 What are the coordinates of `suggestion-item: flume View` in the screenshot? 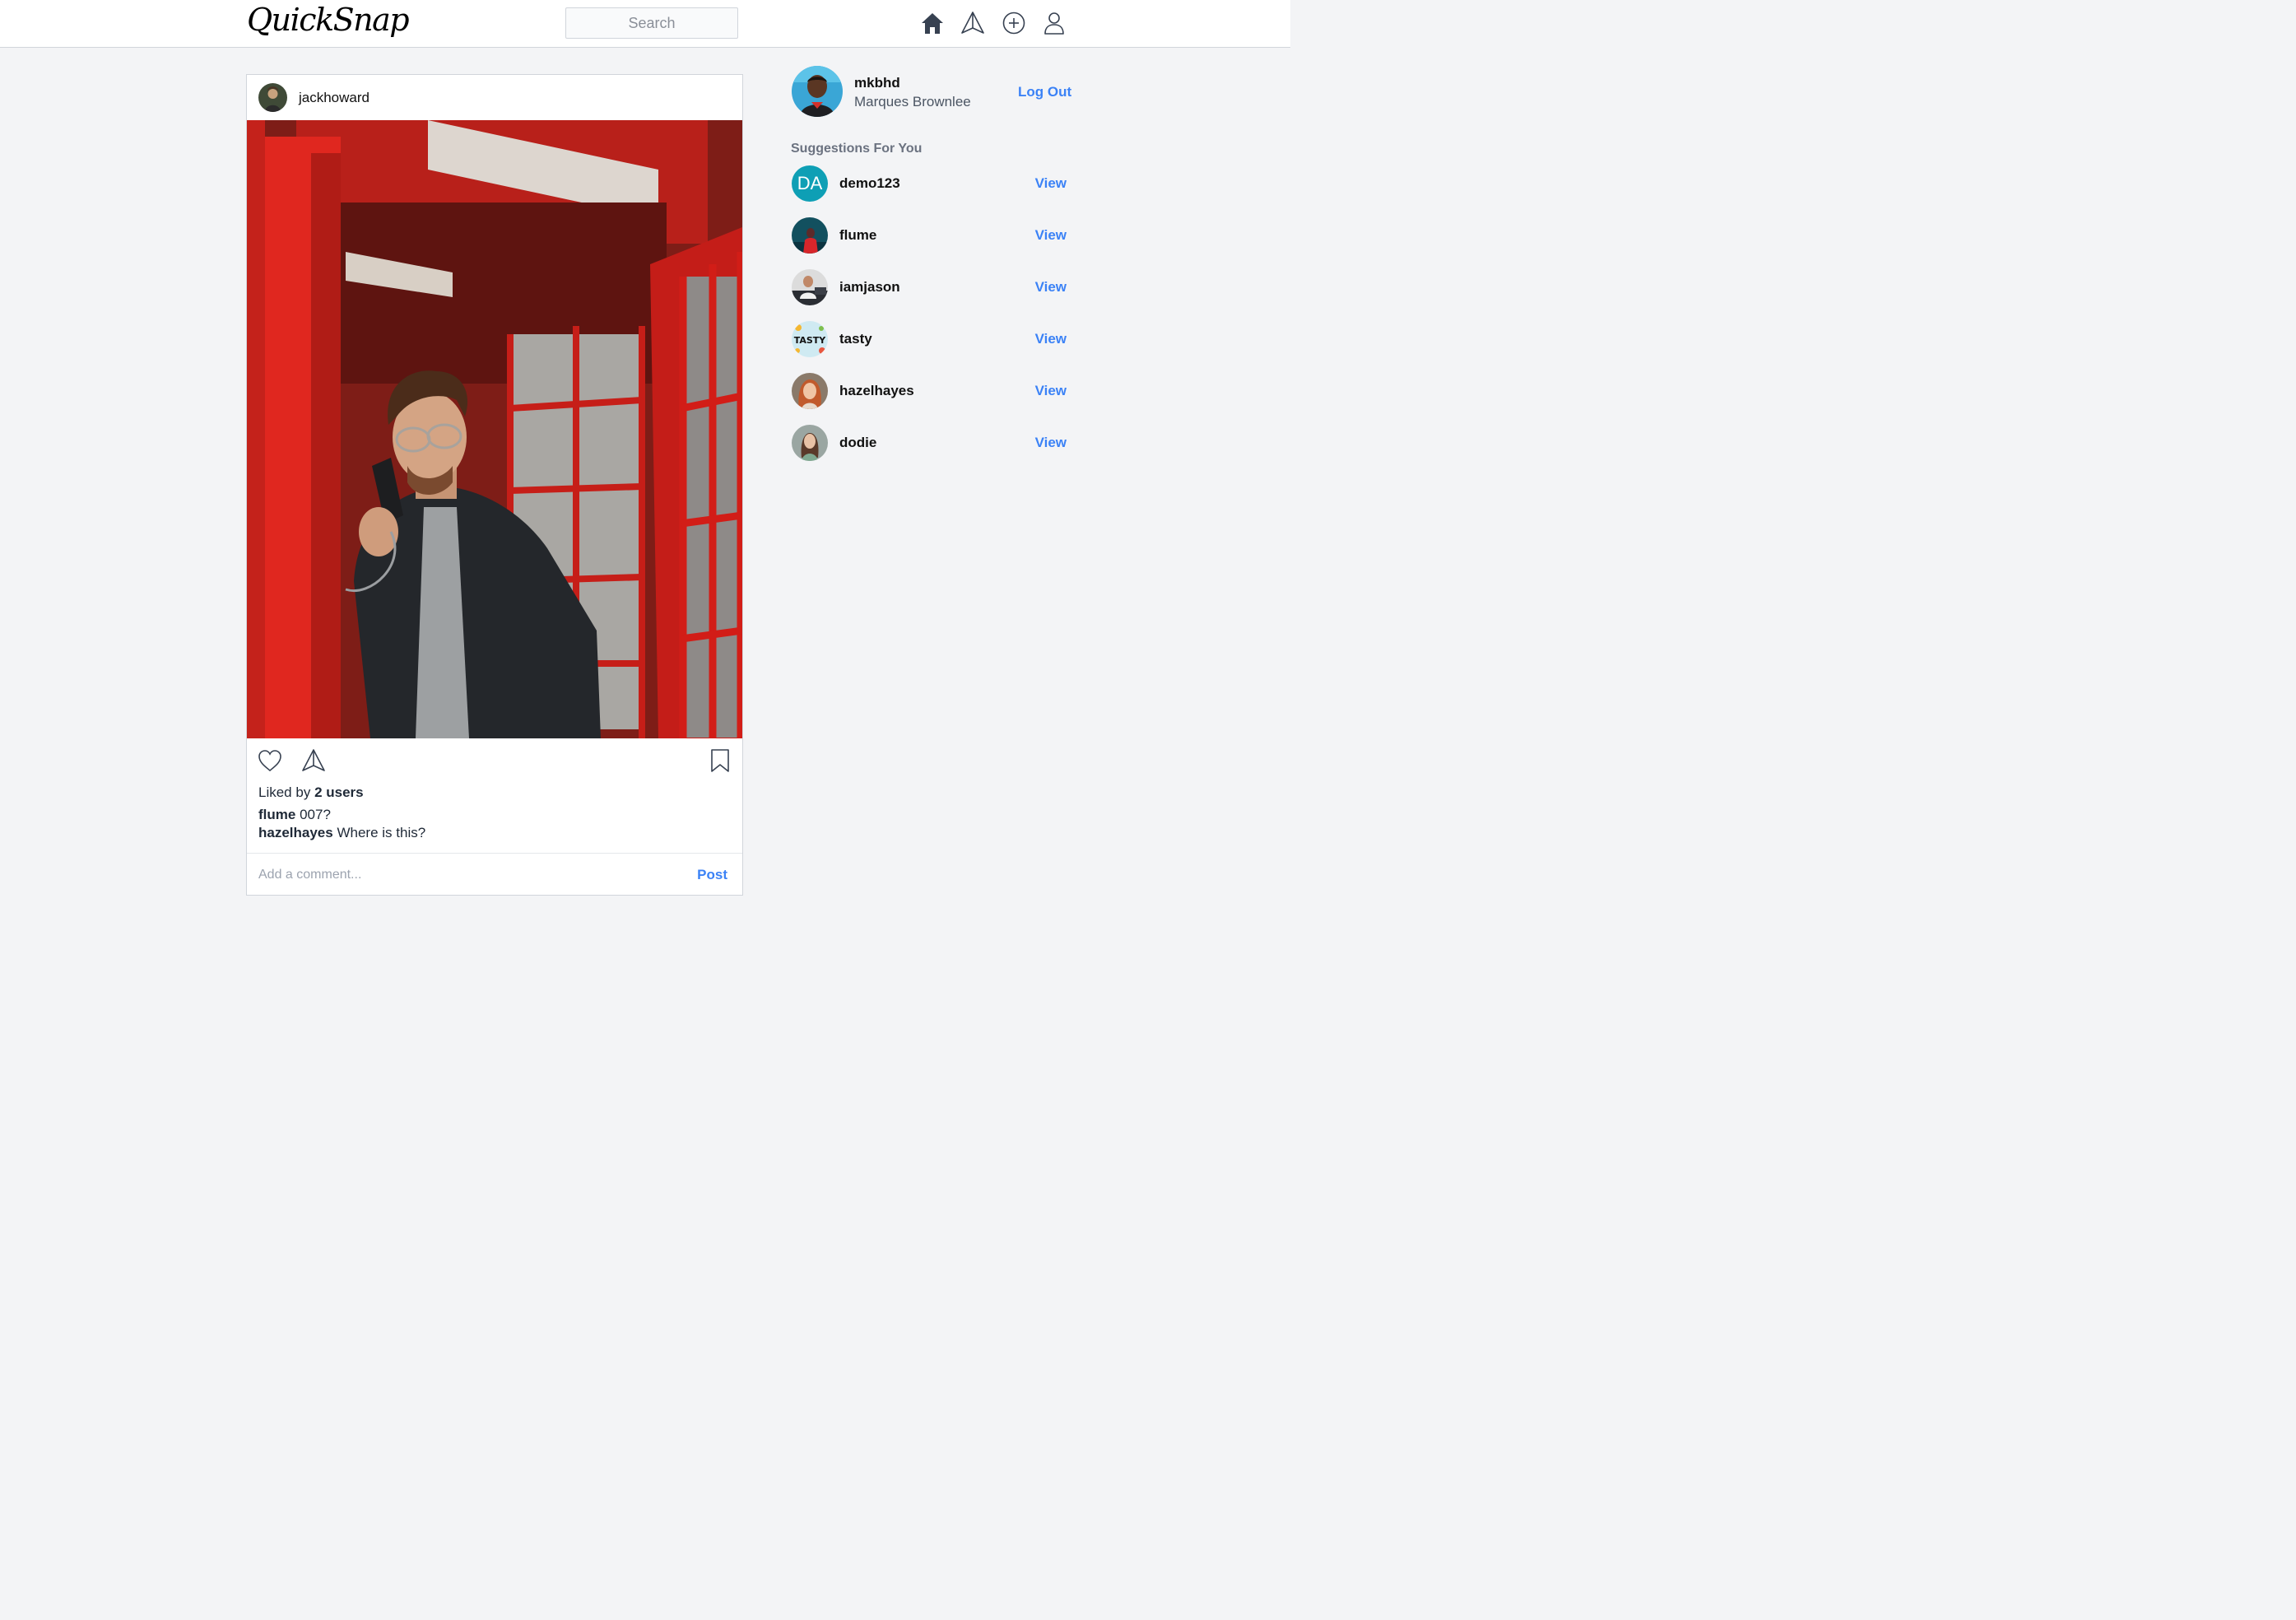 It's located at (931, 235).